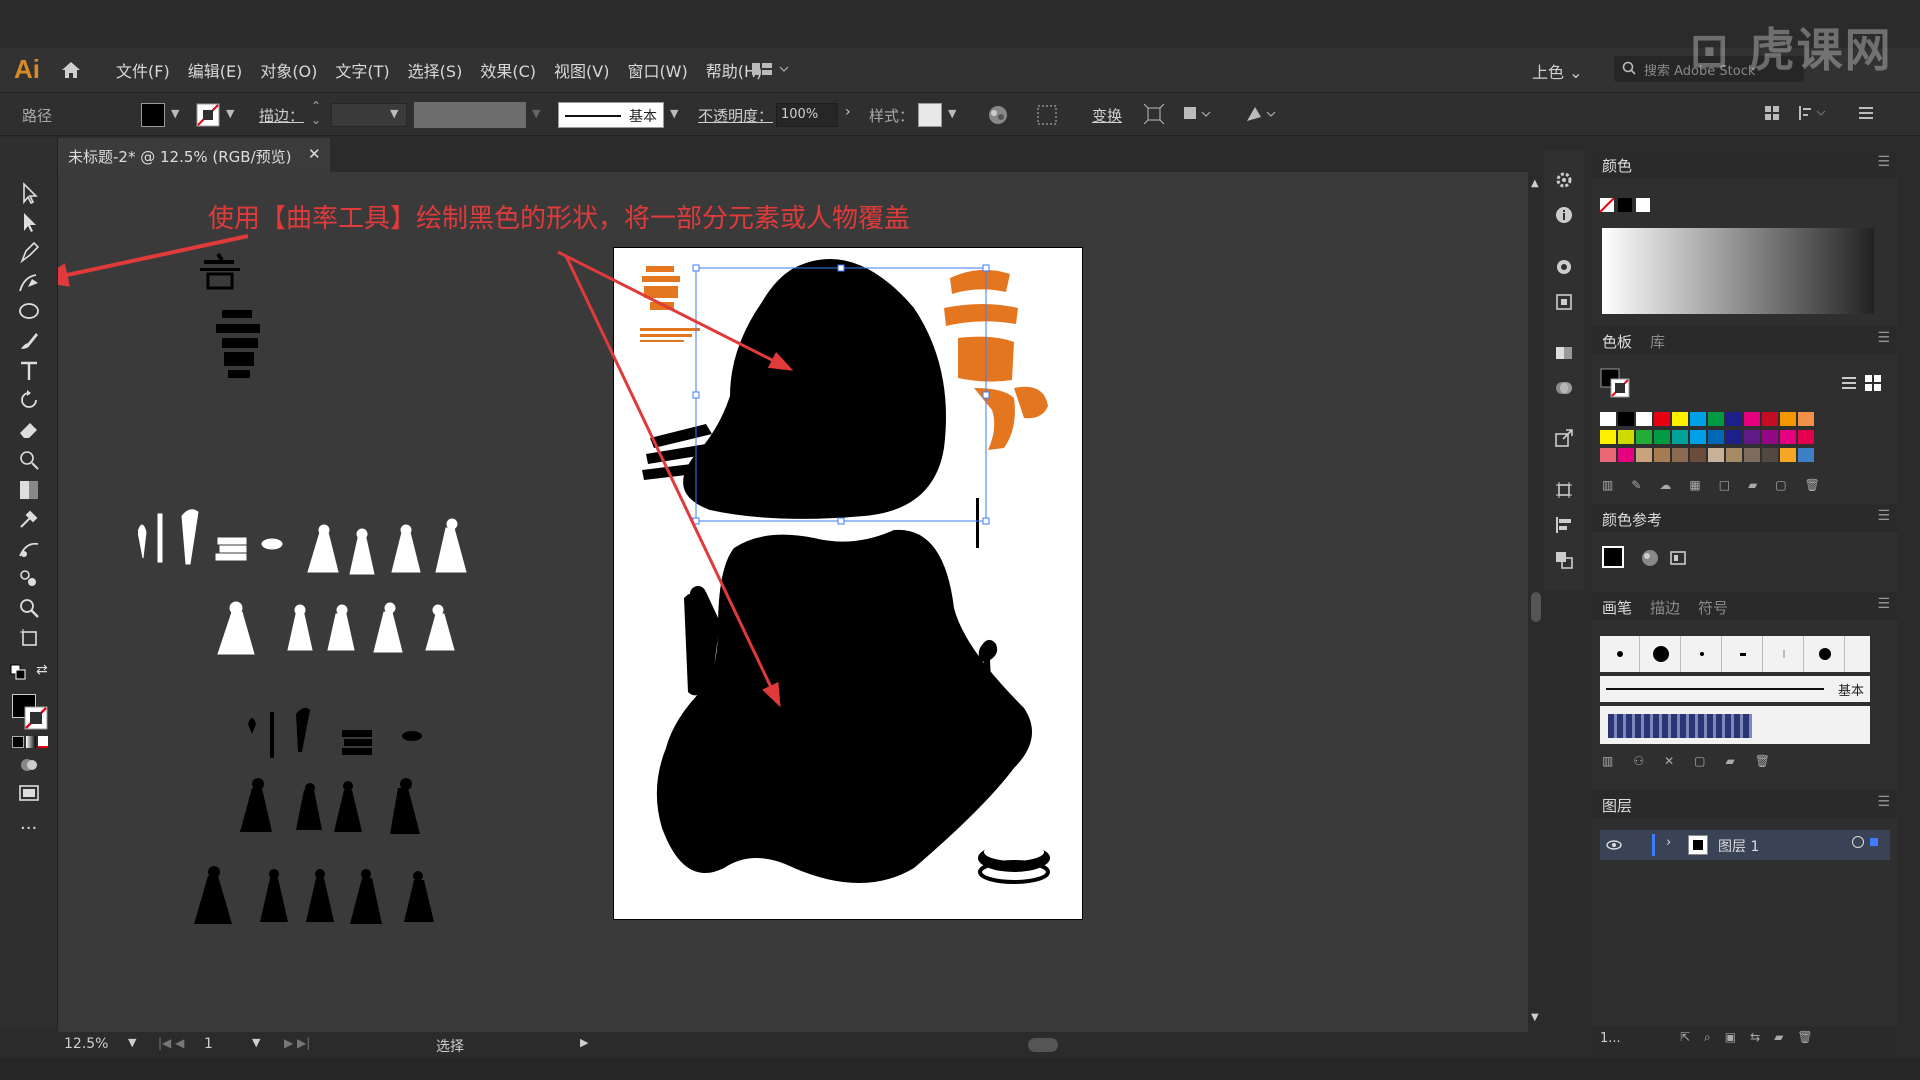 The width and height of the screenshot is (1920, 1080). Describe the element at coordinates (674, 113) in the screenshot. I see `brush-dropdown-icon: ▼` at that location.